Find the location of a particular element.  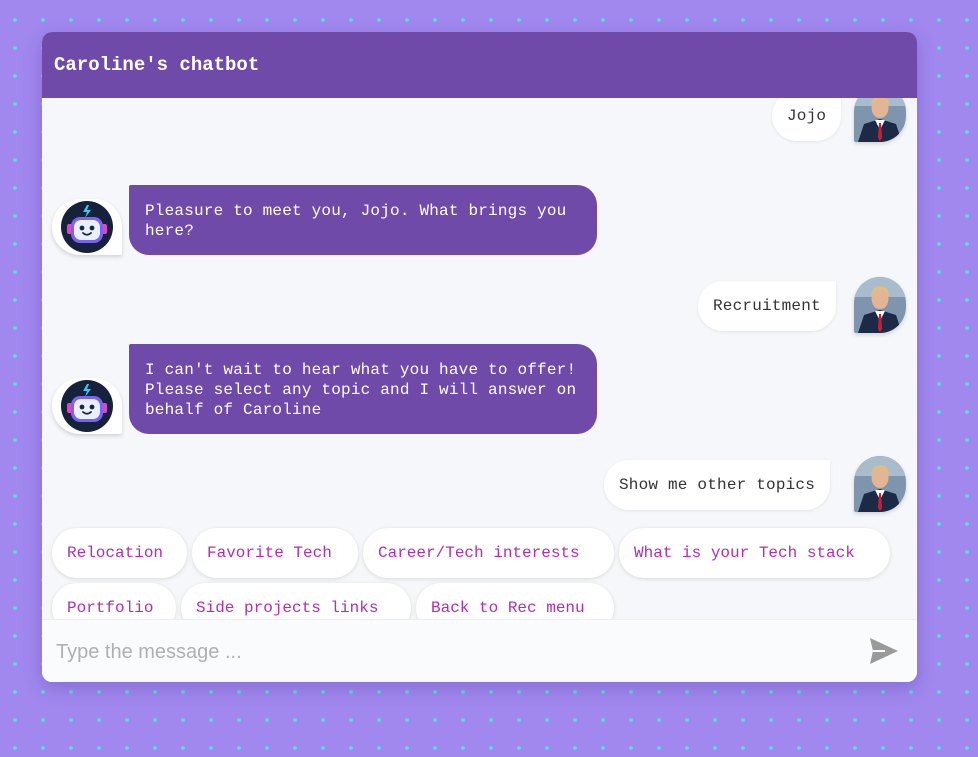

user-message: Show me other topics is located at coordinates (717, 485).